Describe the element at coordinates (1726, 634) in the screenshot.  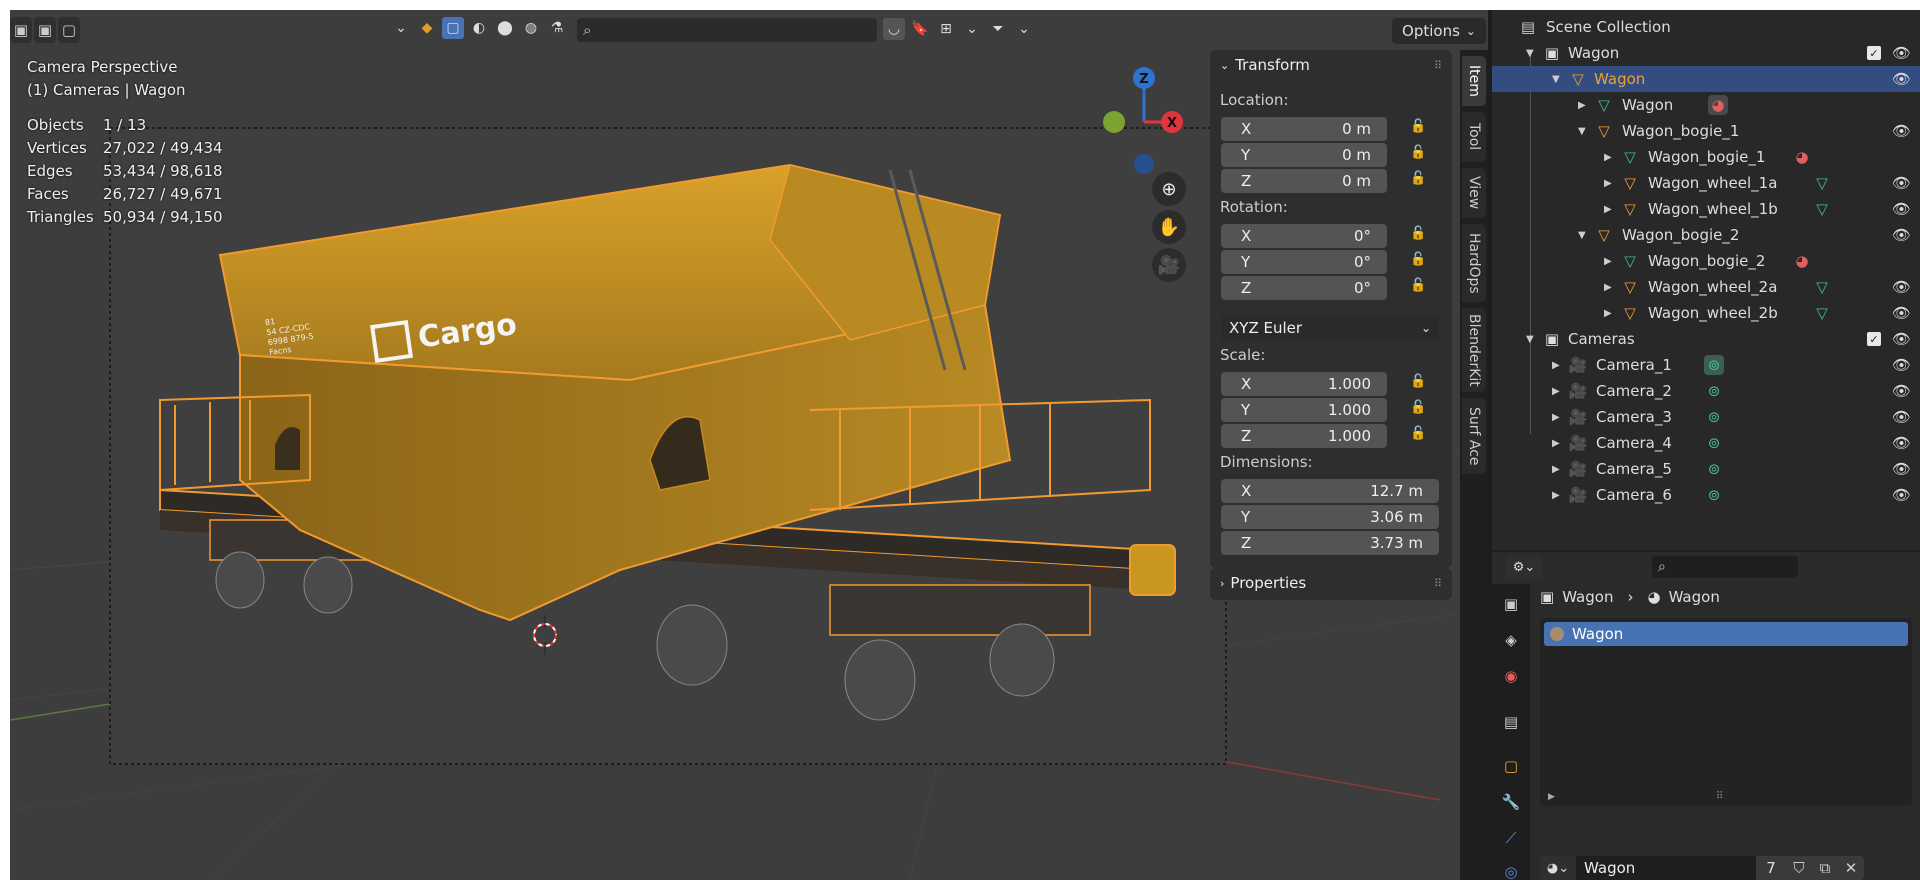
I see `material-slot-item: Wagon` at that location.